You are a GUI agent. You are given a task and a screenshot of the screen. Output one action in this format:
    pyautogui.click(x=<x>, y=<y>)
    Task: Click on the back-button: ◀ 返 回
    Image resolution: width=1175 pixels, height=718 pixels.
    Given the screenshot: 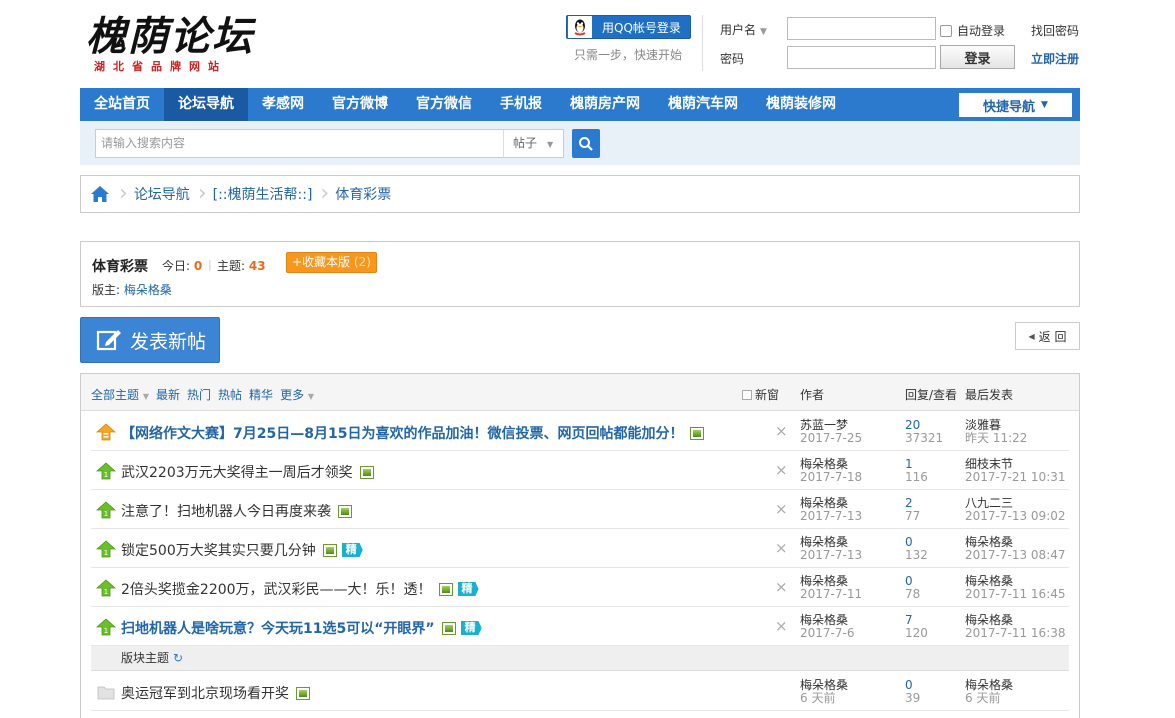 What is the action you would take?
    pyautogui.click(x=1047, y=336)
    